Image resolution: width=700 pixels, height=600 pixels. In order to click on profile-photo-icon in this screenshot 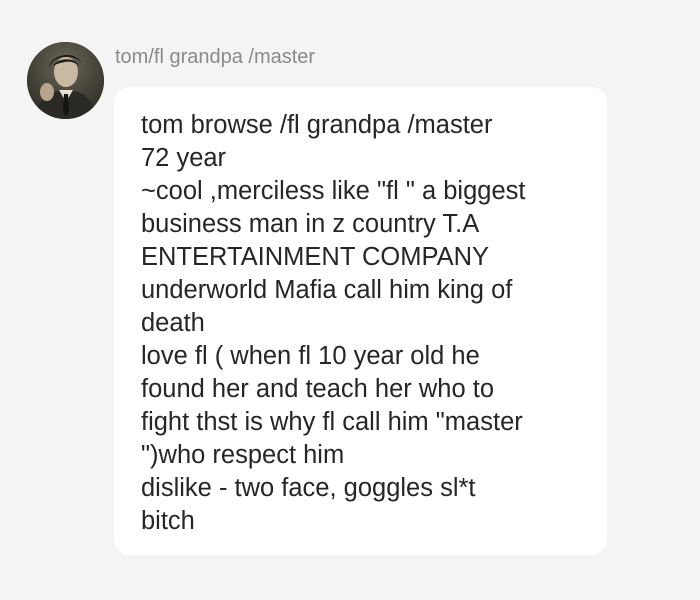, I will do `click(65, 80)`.